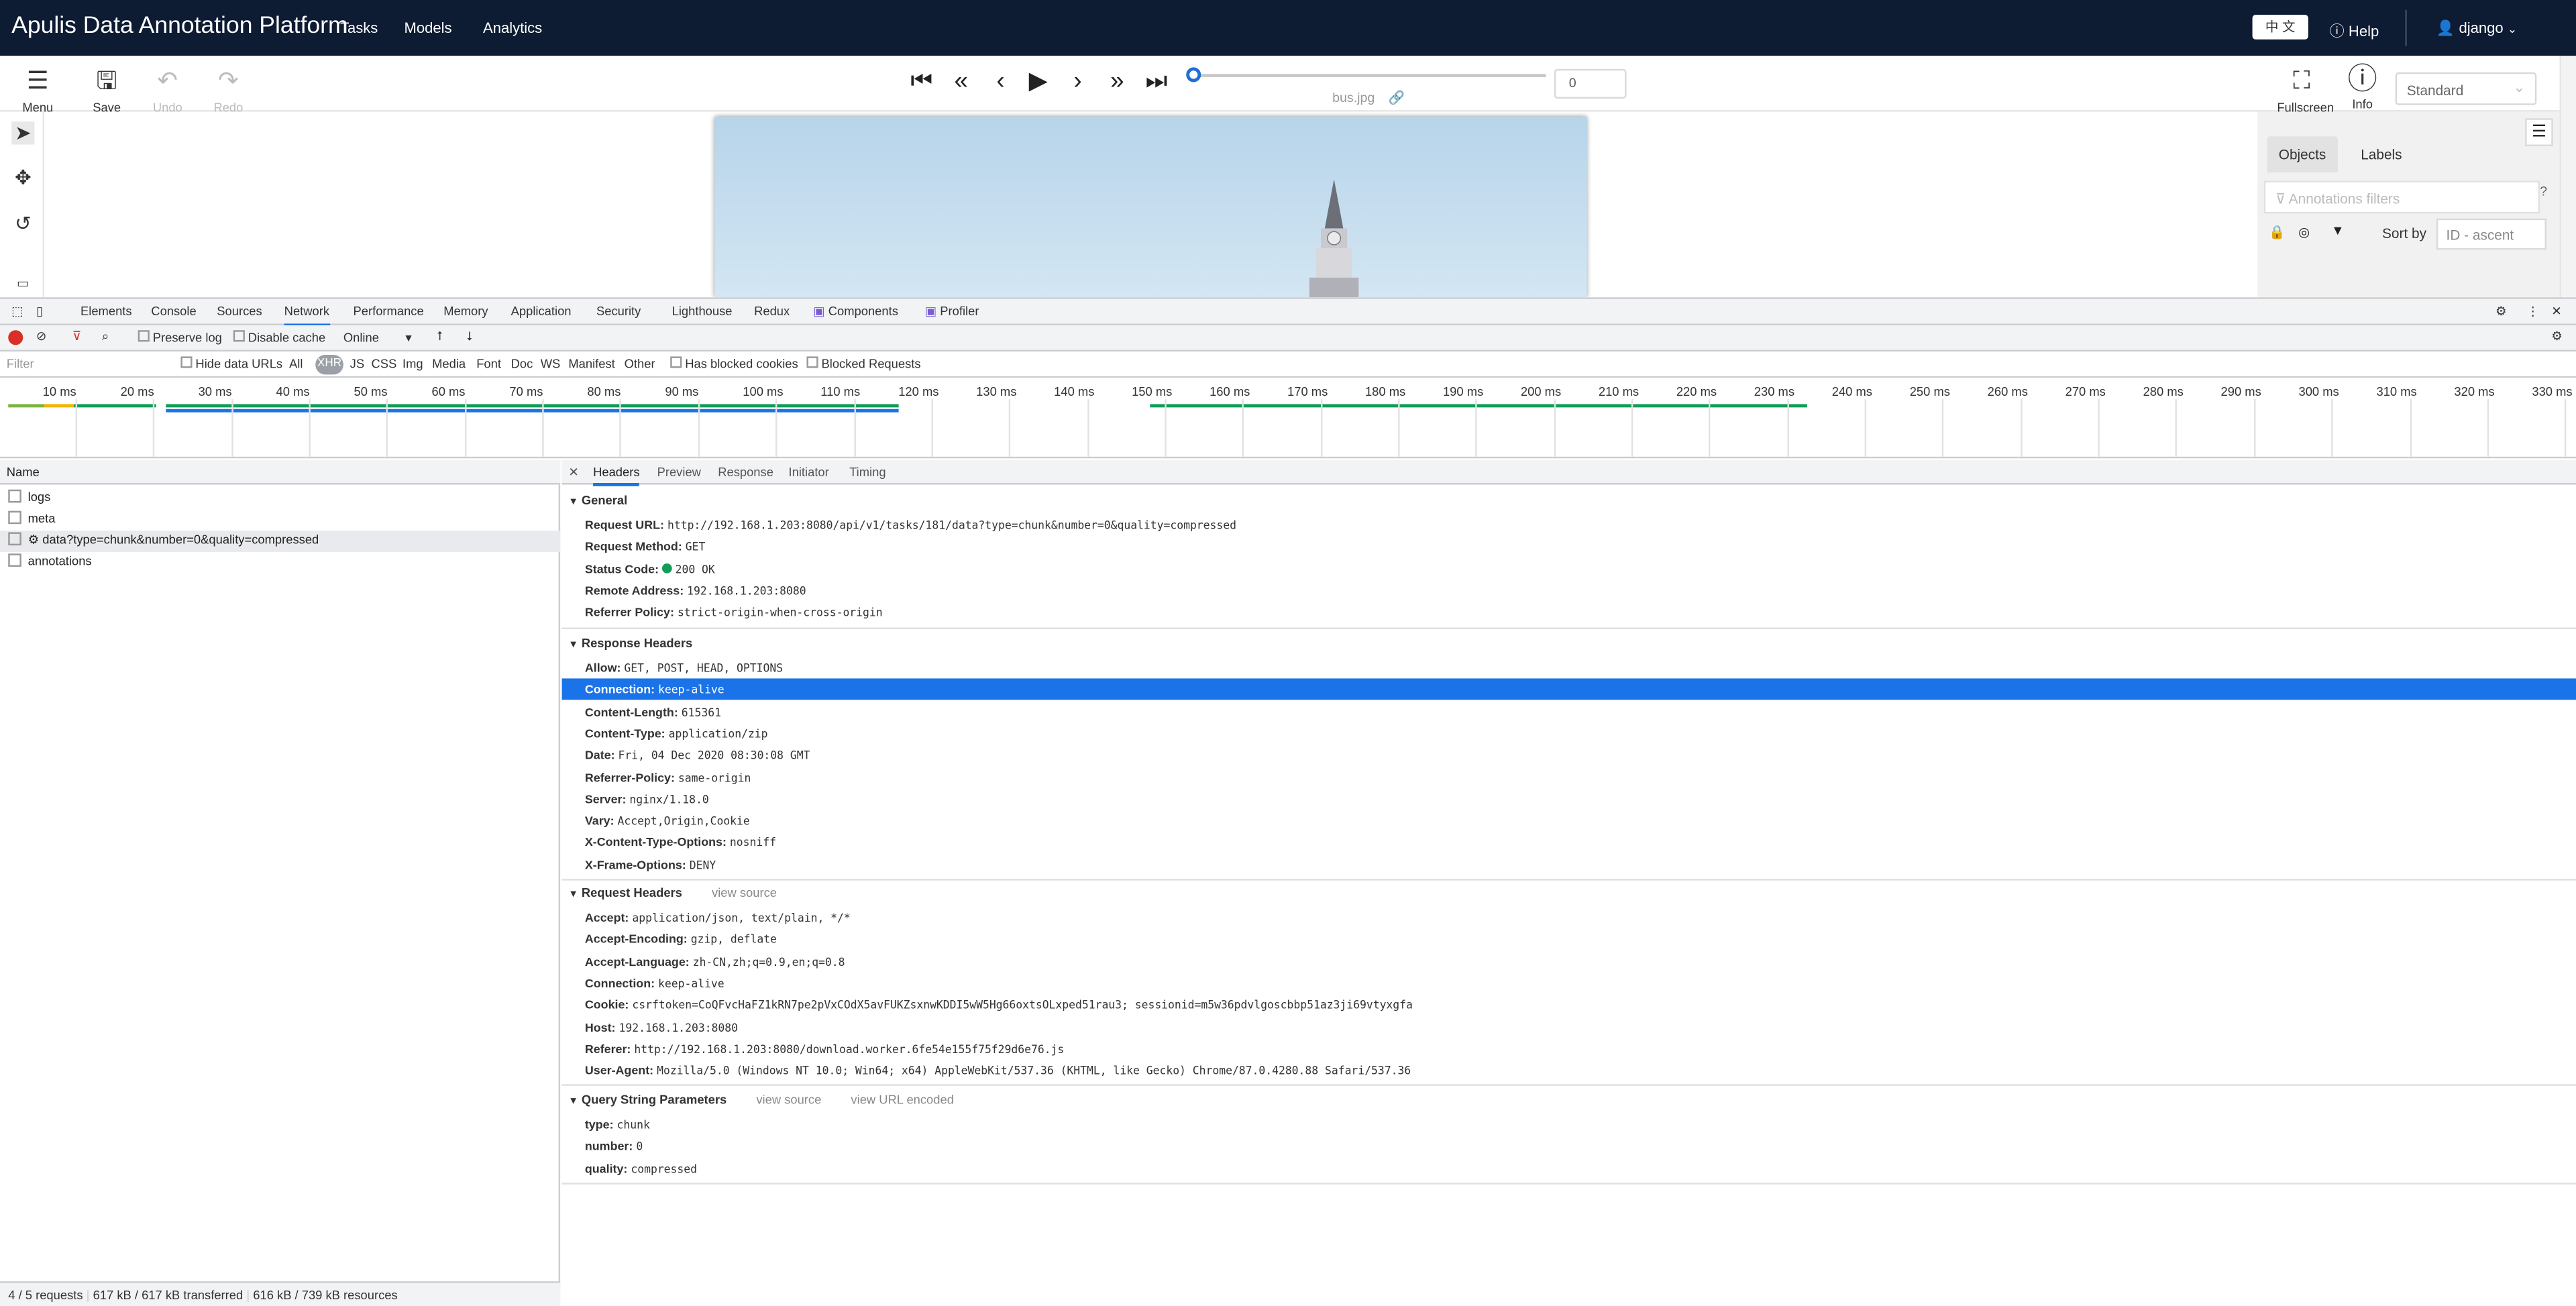  What do you see at coordinates (702, 311) in the screenshot?
I see `tab-lighthouse: Lighthouse` at bounding box center [702, 311].